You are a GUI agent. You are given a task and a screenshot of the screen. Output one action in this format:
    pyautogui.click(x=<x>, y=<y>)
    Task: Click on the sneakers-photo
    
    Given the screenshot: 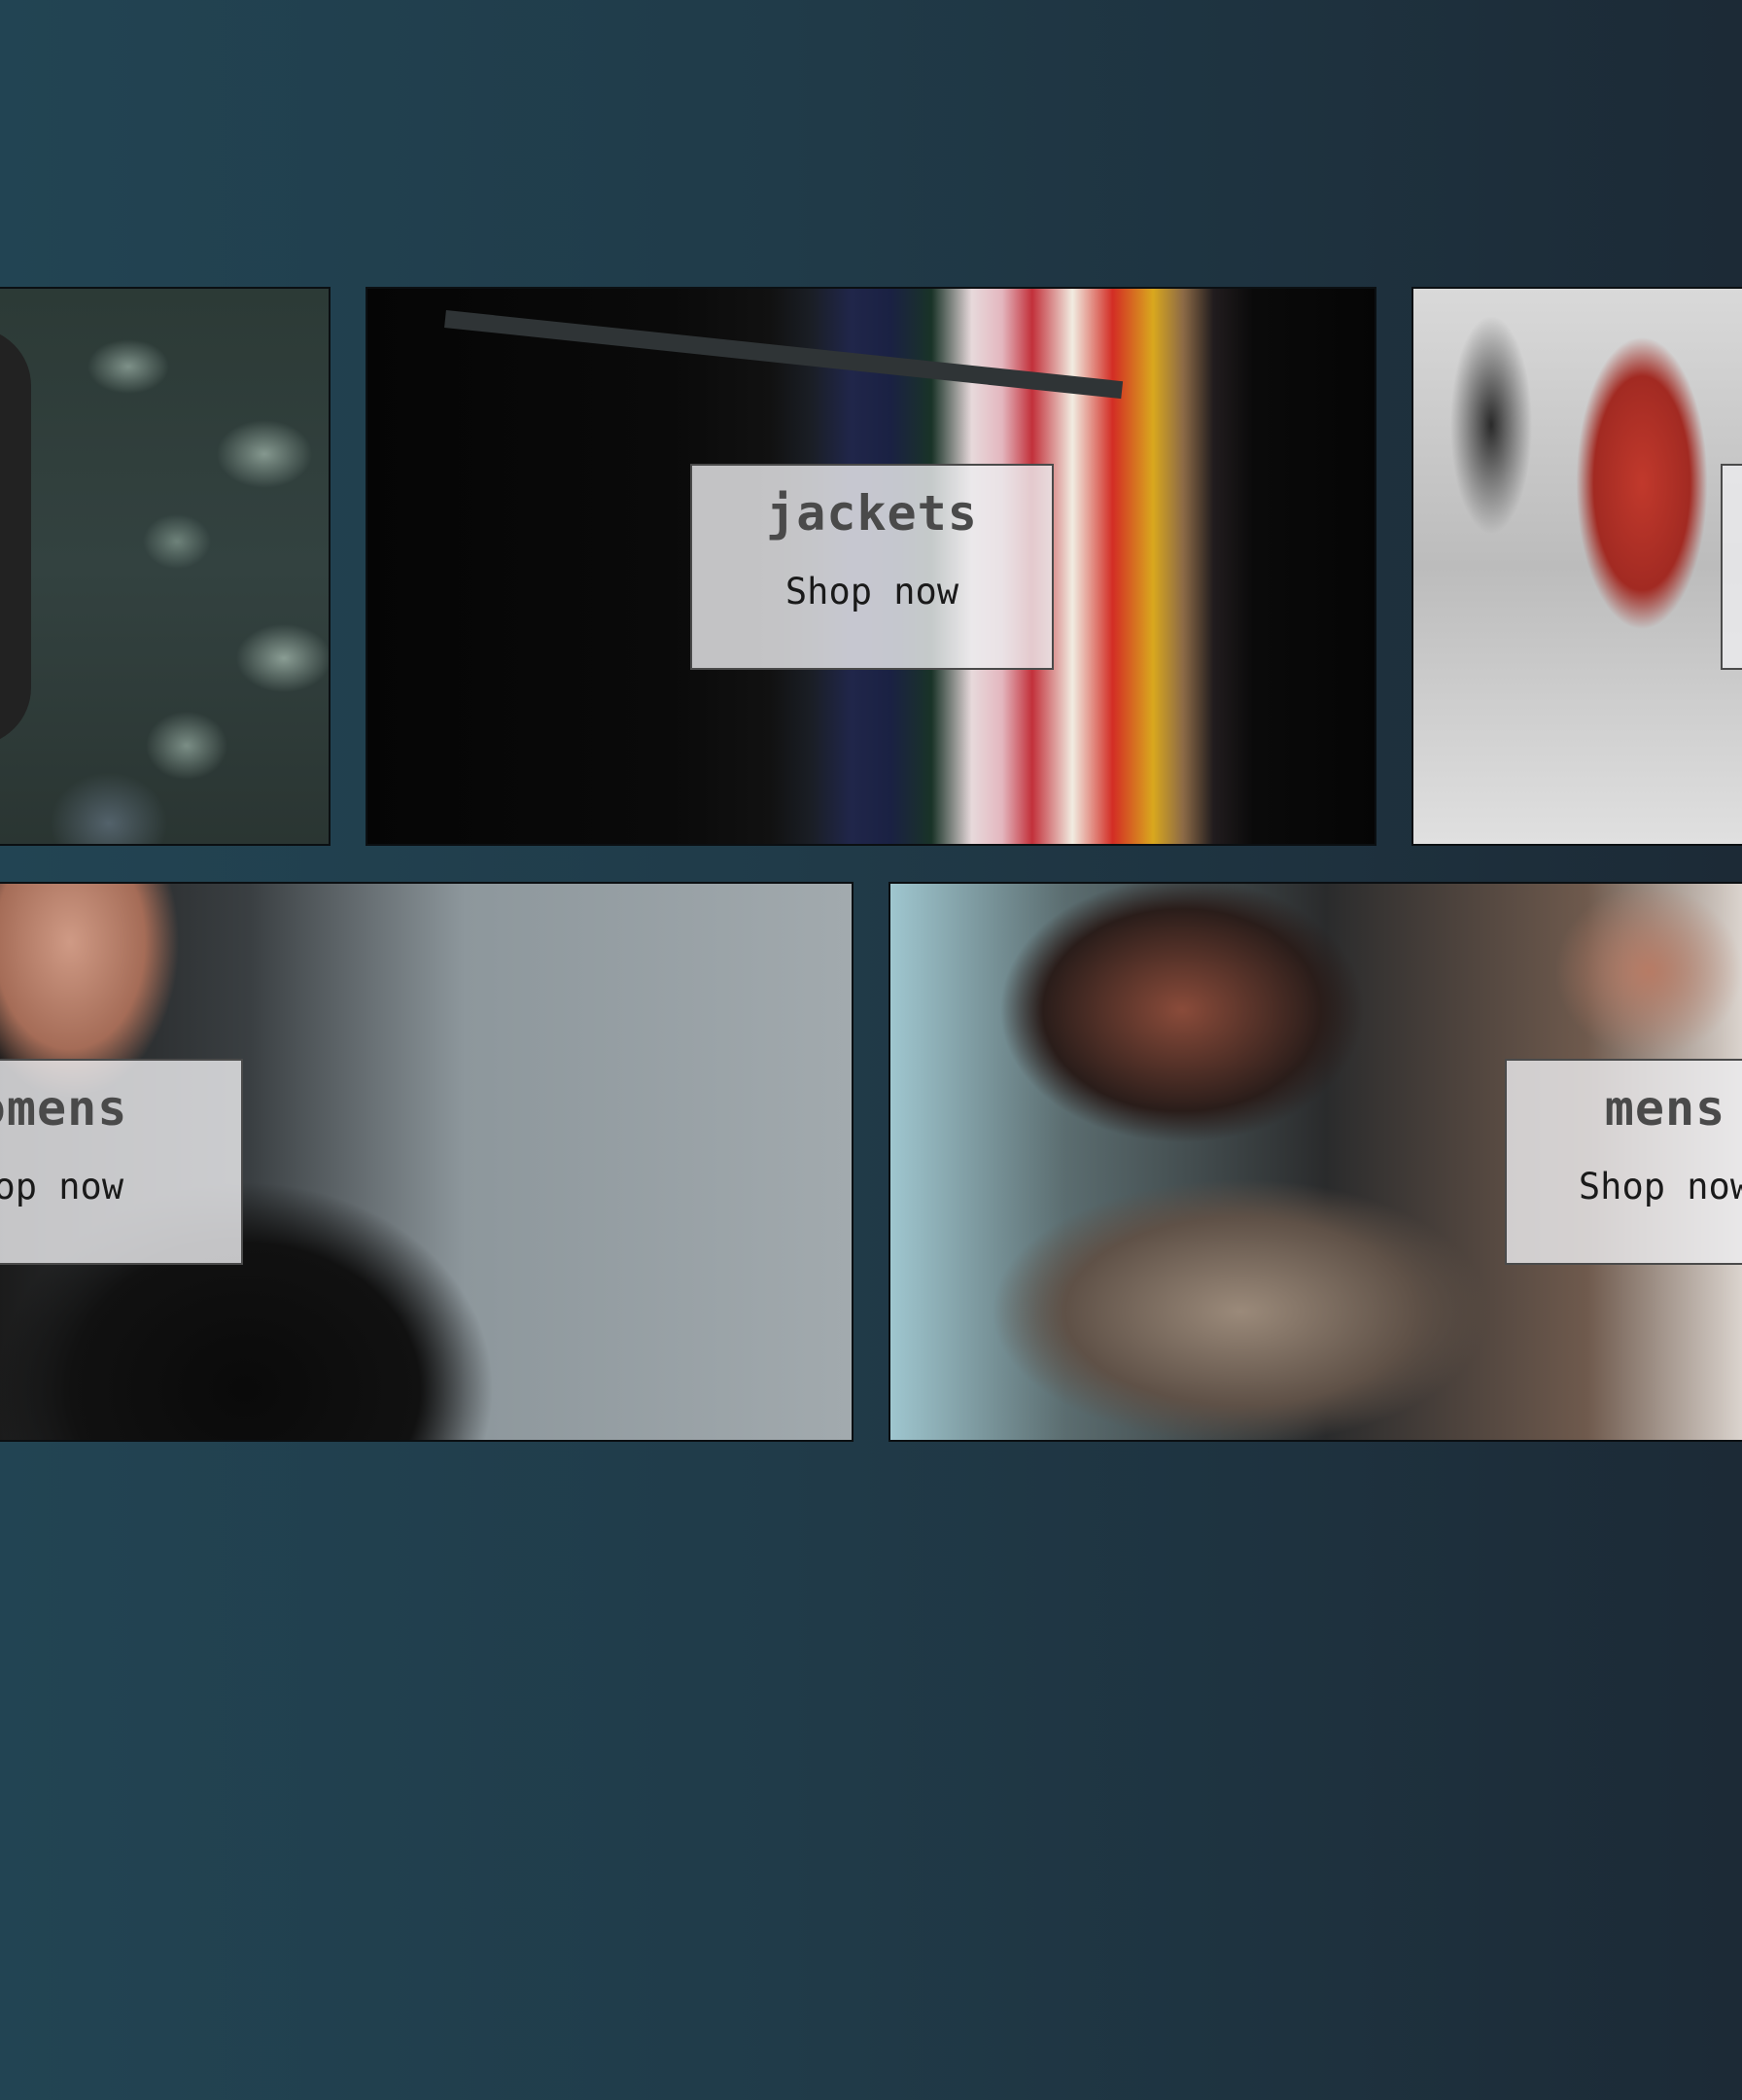 What is the action you would take?
    pyautogui.click(x=1577, y=566)
    